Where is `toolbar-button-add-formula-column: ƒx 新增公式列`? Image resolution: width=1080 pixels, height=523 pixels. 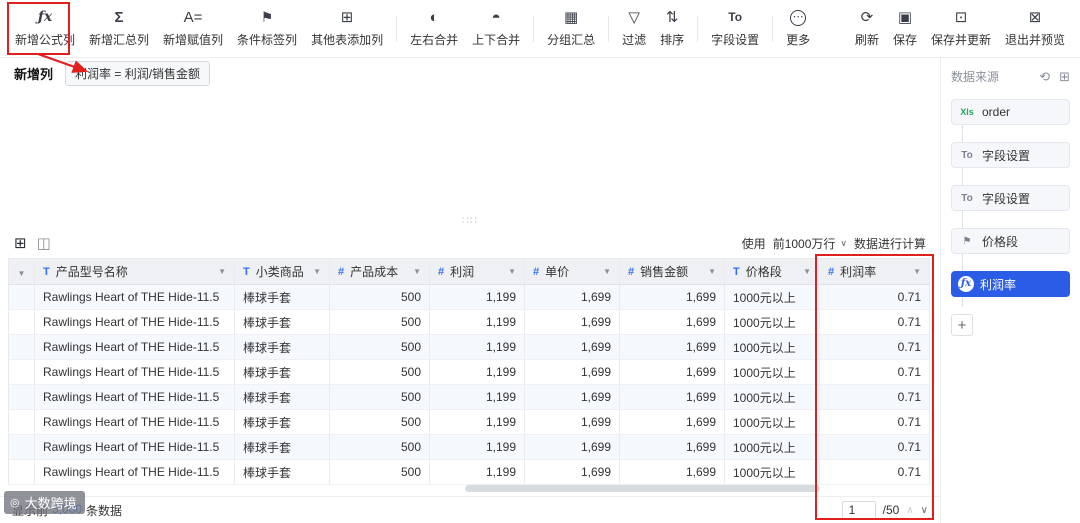
toolbar-button-add-formula-column: ƒx 新增公式列 is located at coordinates (45, 28).